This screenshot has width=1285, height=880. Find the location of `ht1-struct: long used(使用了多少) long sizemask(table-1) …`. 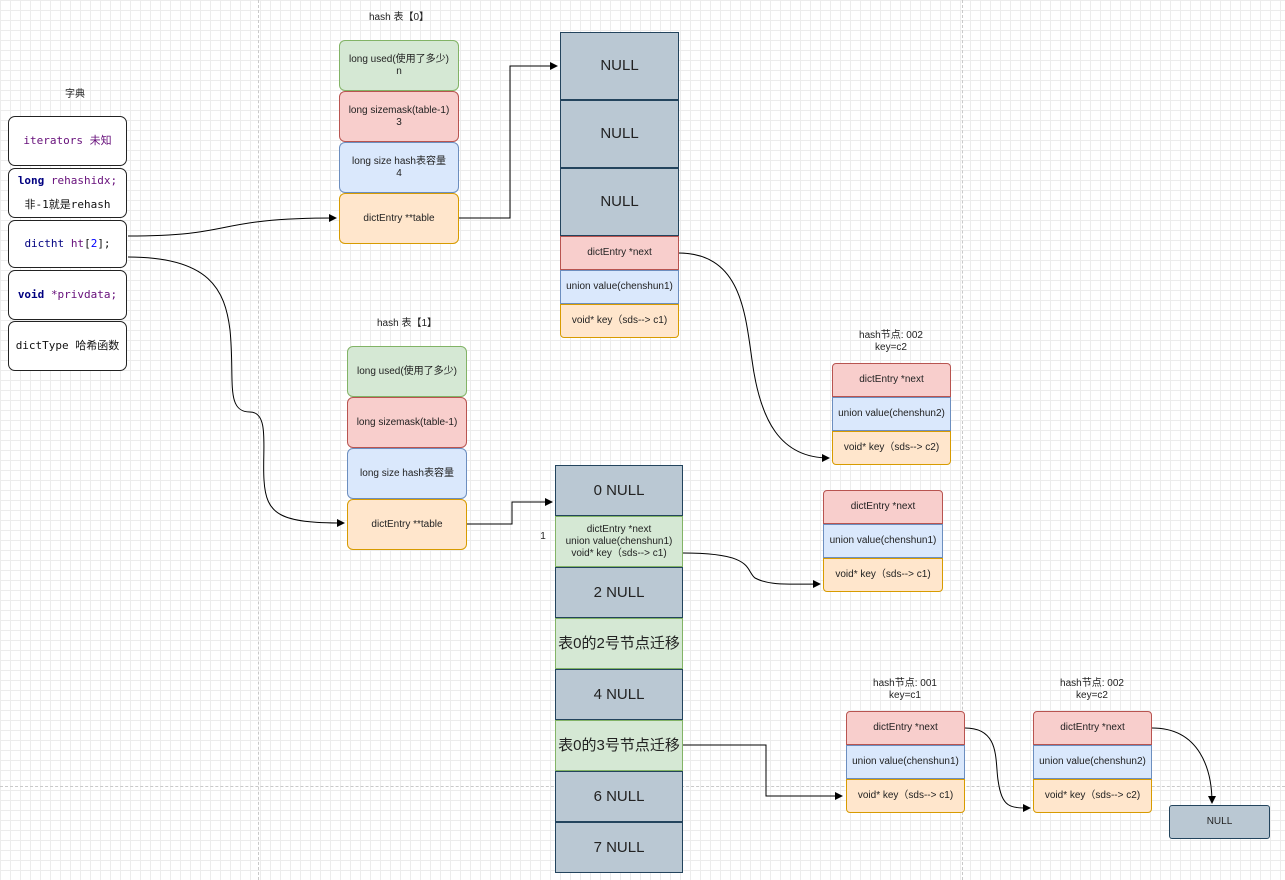

ht1-struct: long used(使用了多少) long sizemask(table-1) … is located at coordinates (407, 448).